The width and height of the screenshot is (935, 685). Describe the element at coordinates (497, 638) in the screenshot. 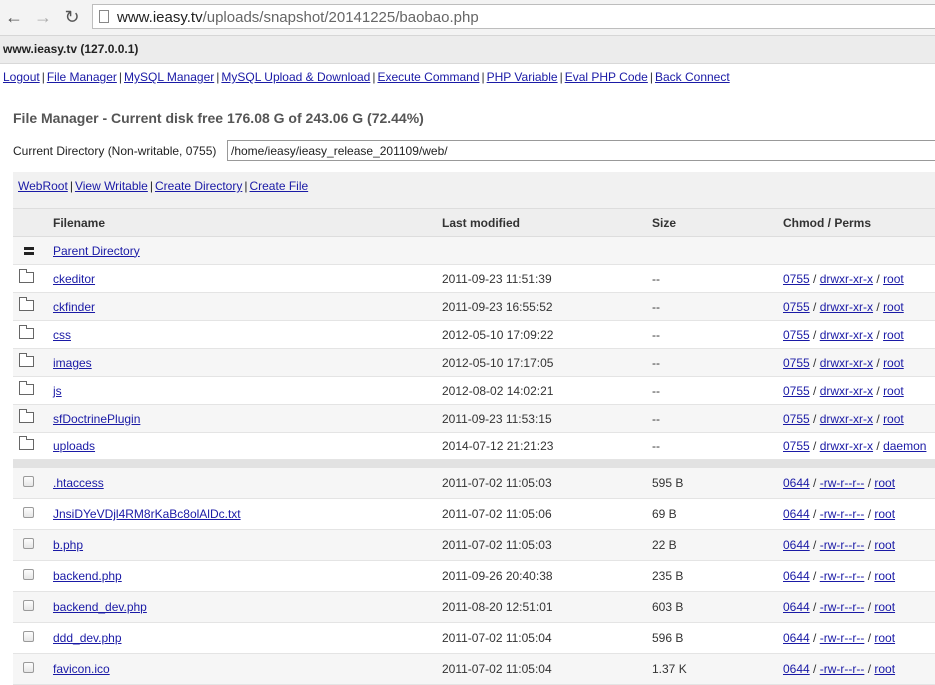

I see `file-modified: 2011-07-02 11:05:04` at that location.